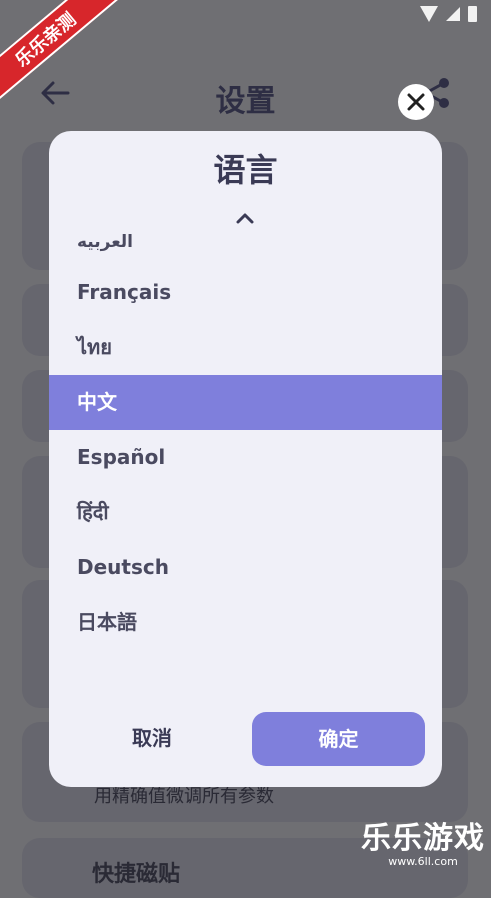  Describe the element at coordinates (338, 739) in the screenshot. I see `confirm-button: 确定` at that location.